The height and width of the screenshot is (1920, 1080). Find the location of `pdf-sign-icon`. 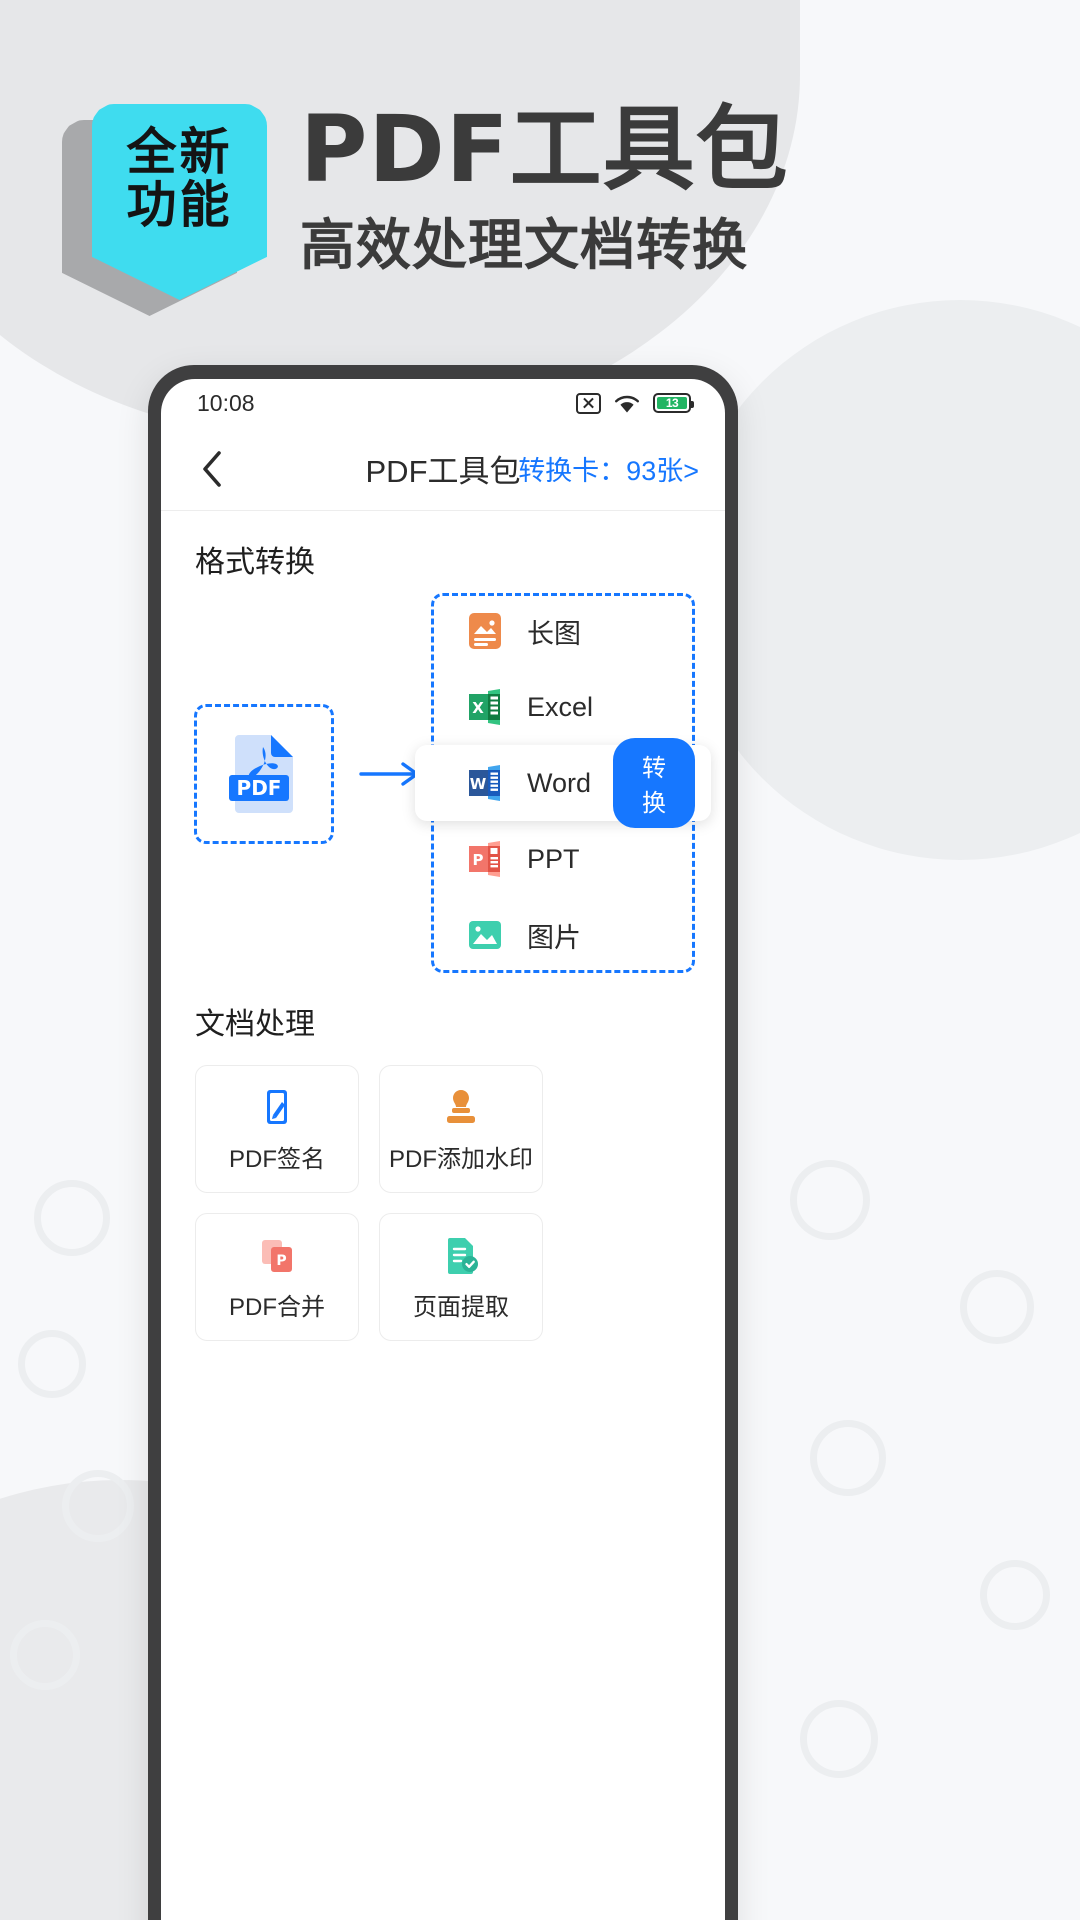

pdf-sign-icon is located at coordinates (277, 1107).